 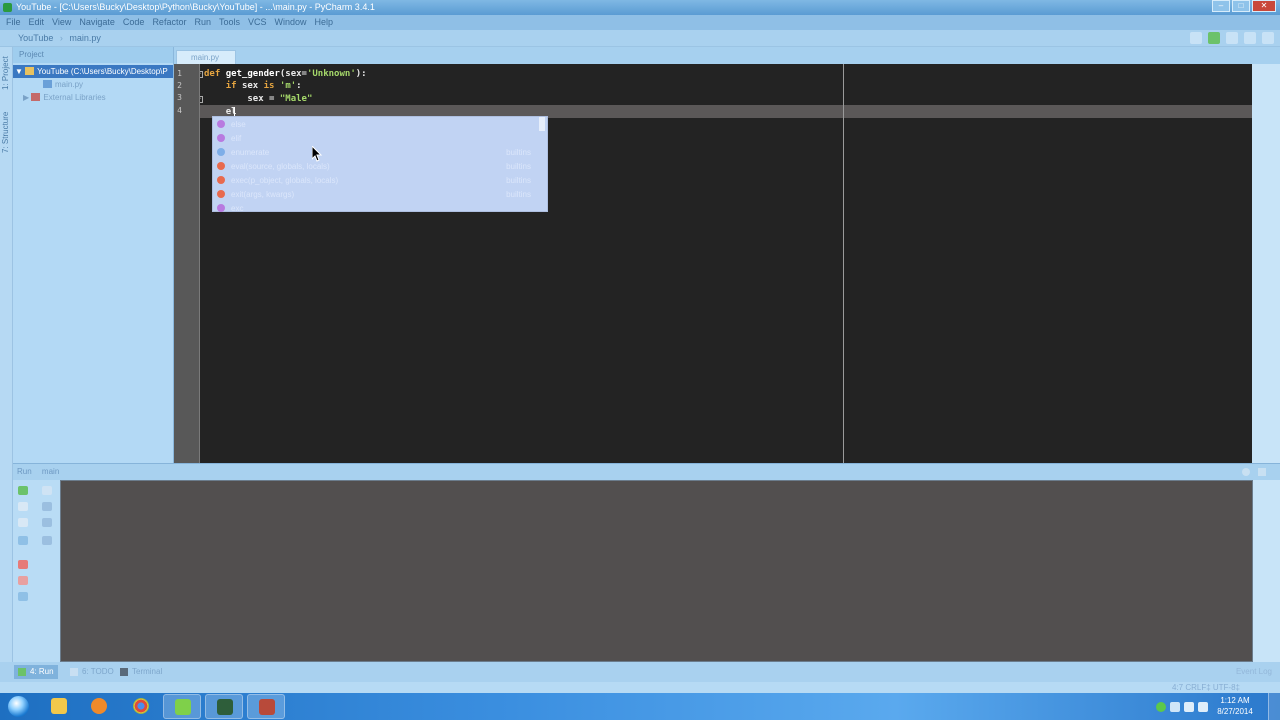 I want to click on menu-navigate: Navigate, so click(x=97, y=22).